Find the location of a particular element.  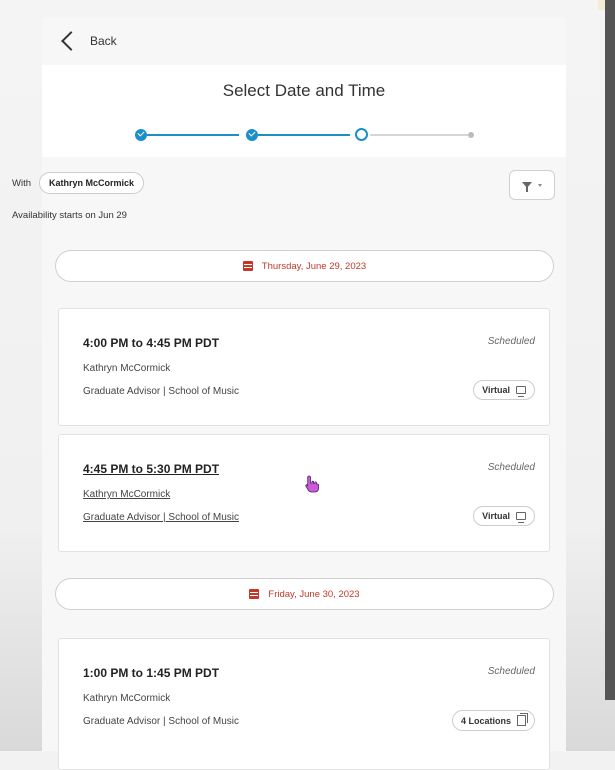

step-2-complete-icon is located at coordinates (252, 135).